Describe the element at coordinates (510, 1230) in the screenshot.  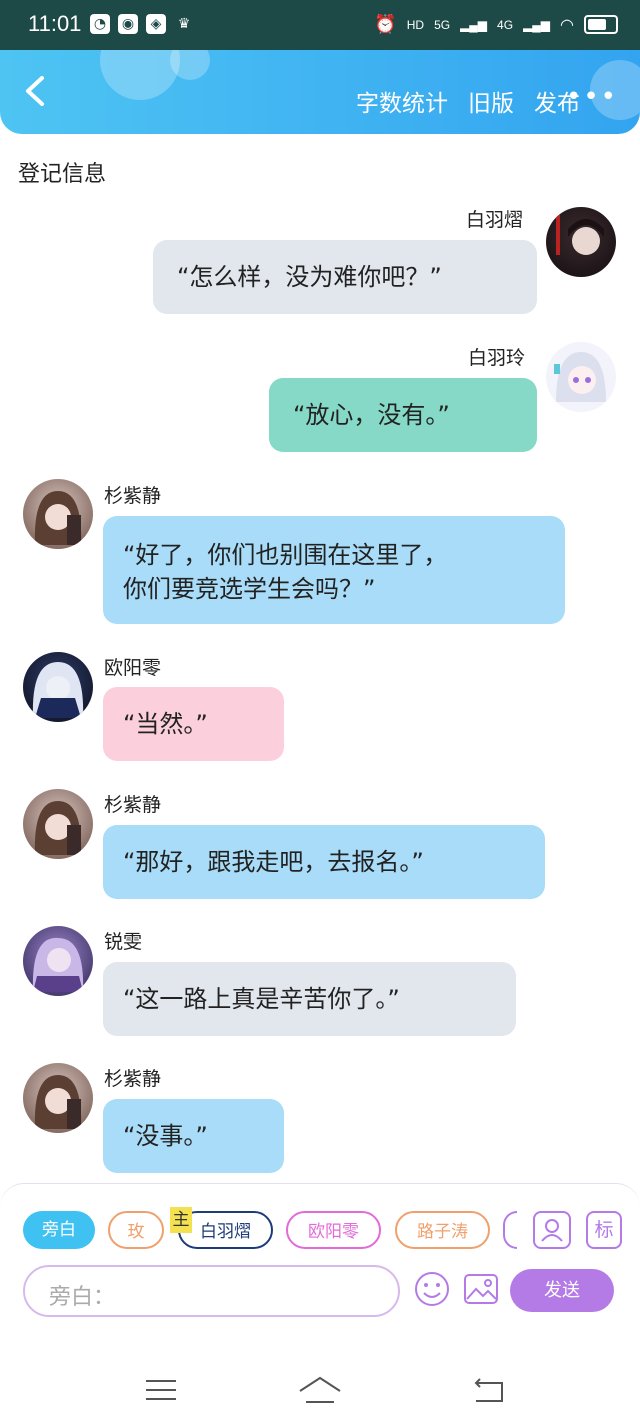
I see `role-chip-partial` at that location.